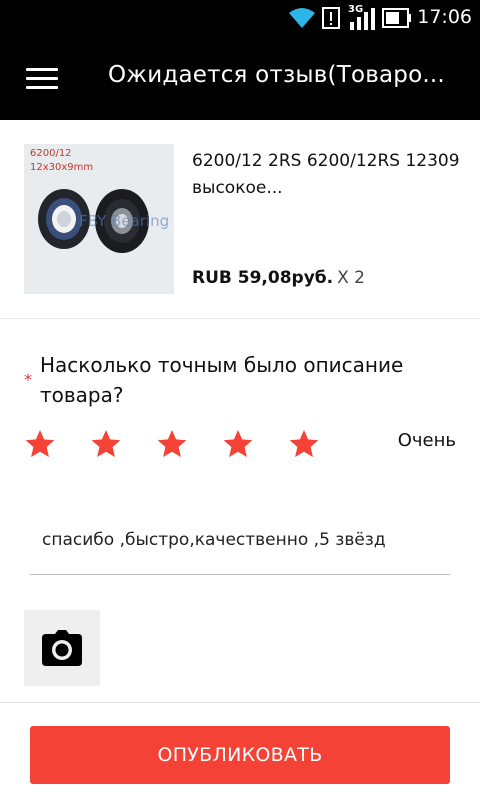  What do you see at coordinates (214, 540) in the screenshot?
I see `review-text-value: спасибо ,быстро,качественно ,5 звёзд` at bounding box center [214, 540].